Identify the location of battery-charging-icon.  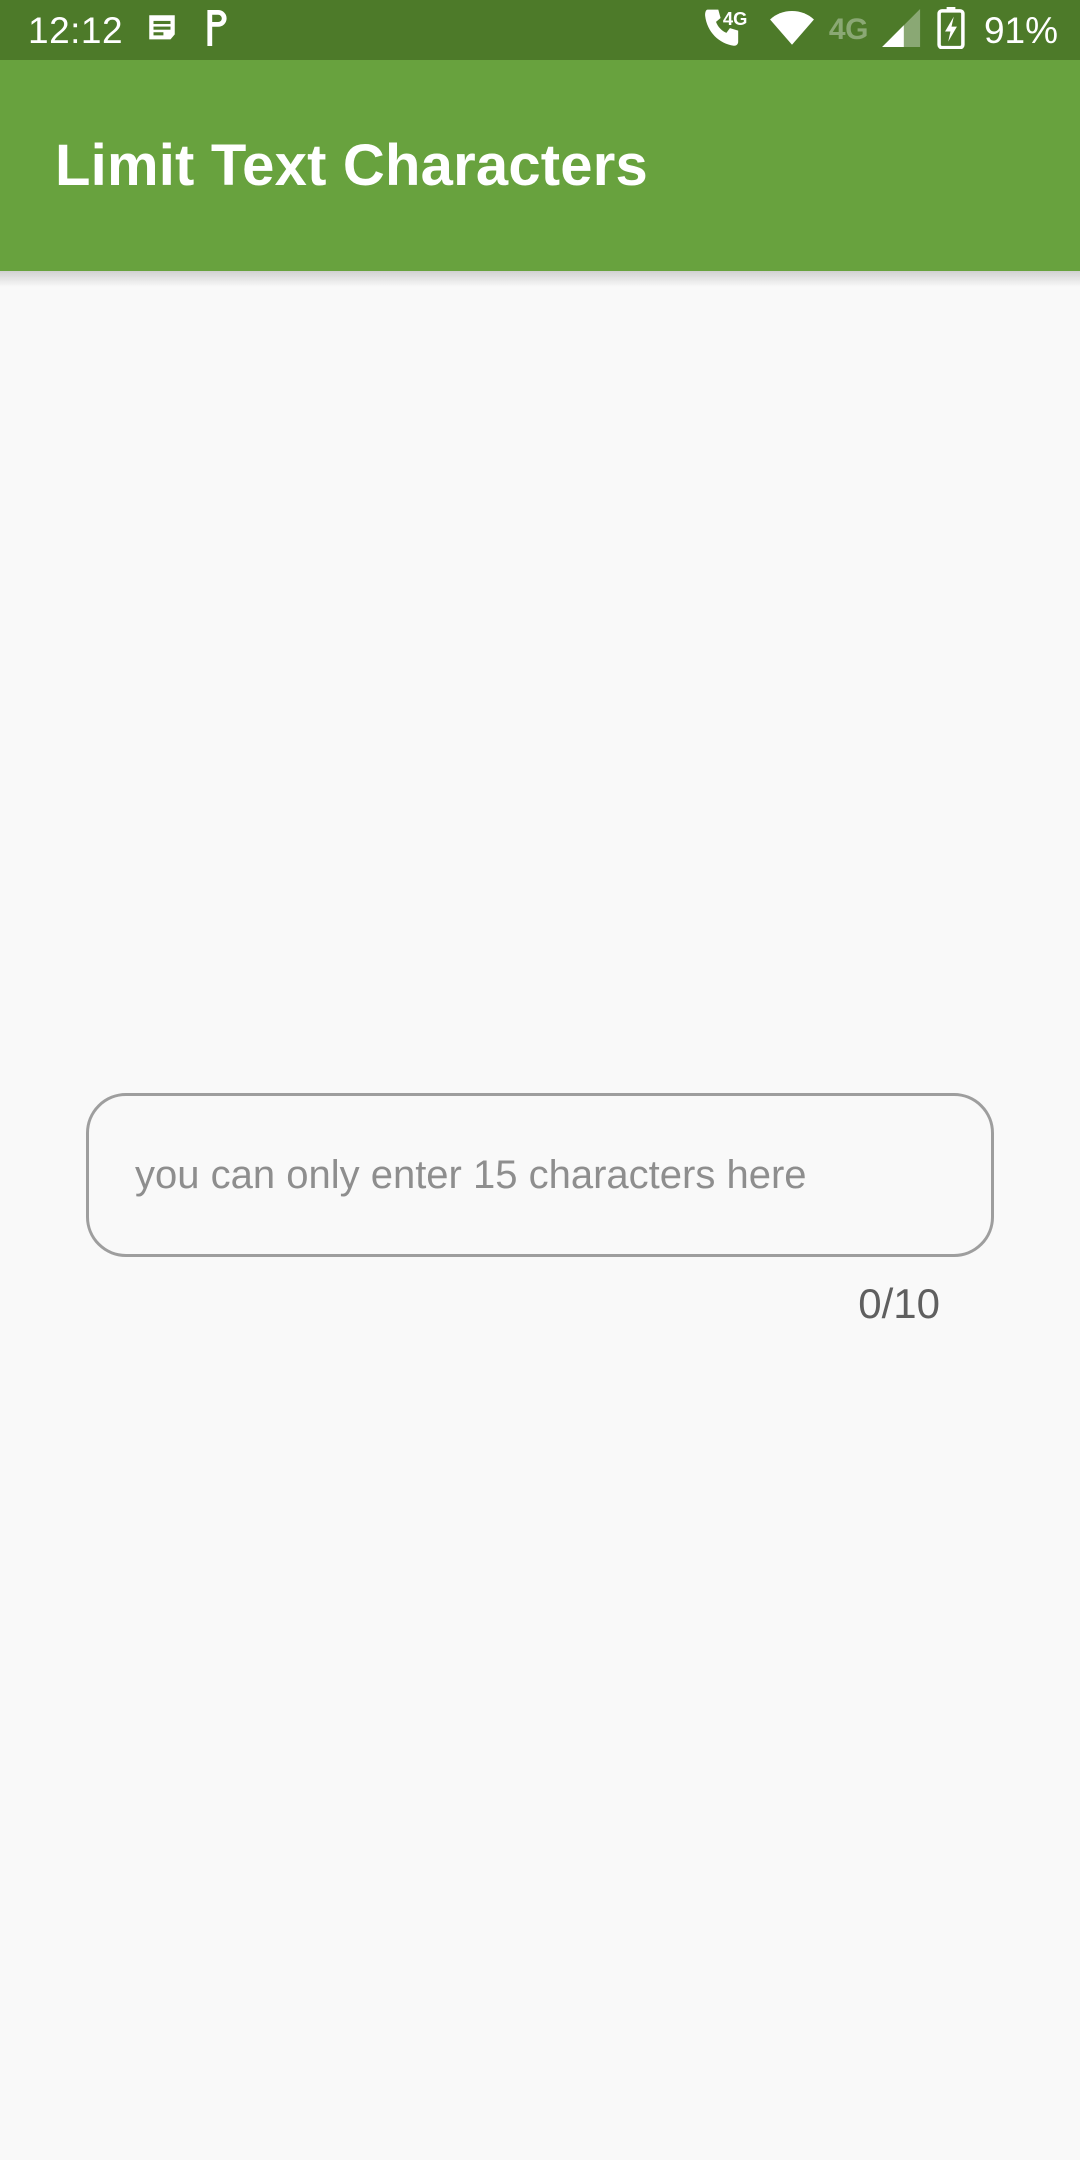
(951, 30).